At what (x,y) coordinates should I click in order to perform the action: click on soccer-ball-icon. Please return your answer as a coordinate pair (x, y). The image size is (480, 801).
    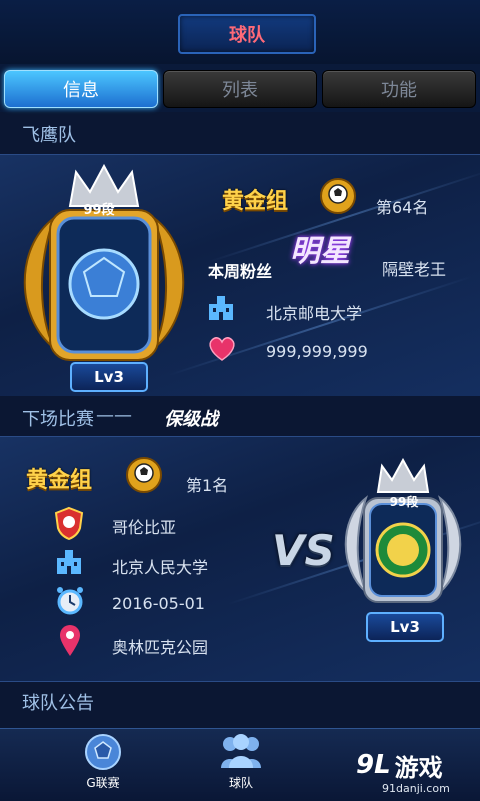
    Looking at the image, I should click on (103, 752).